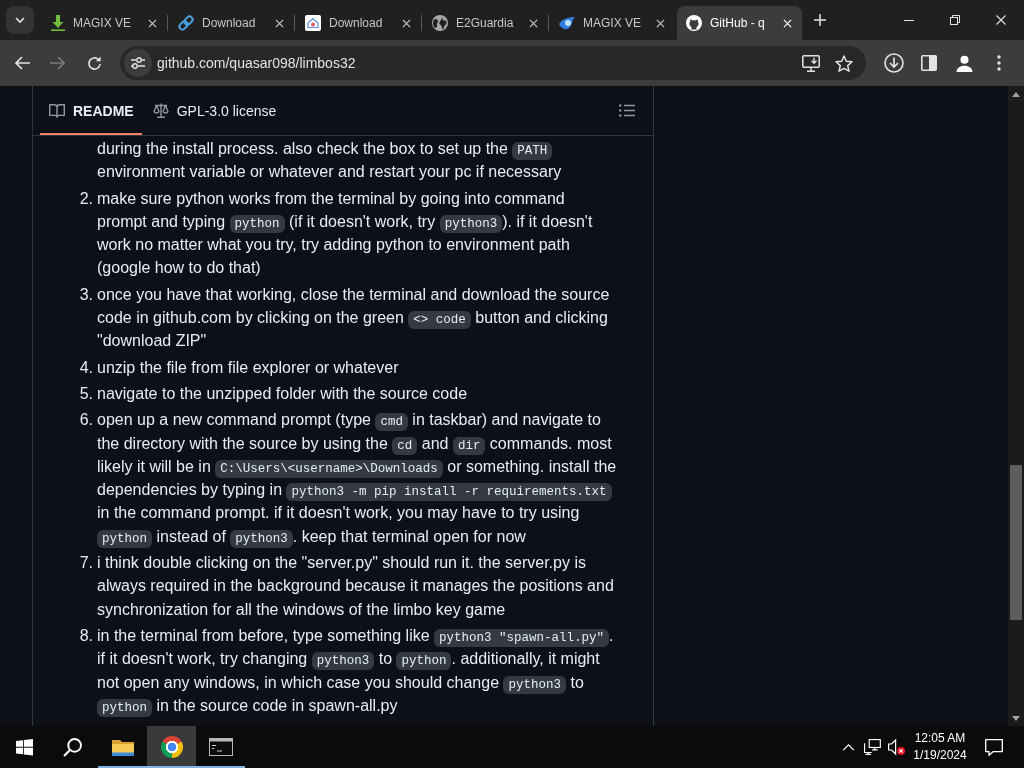  I want to click on side-panel-icon, so click(929, 63).